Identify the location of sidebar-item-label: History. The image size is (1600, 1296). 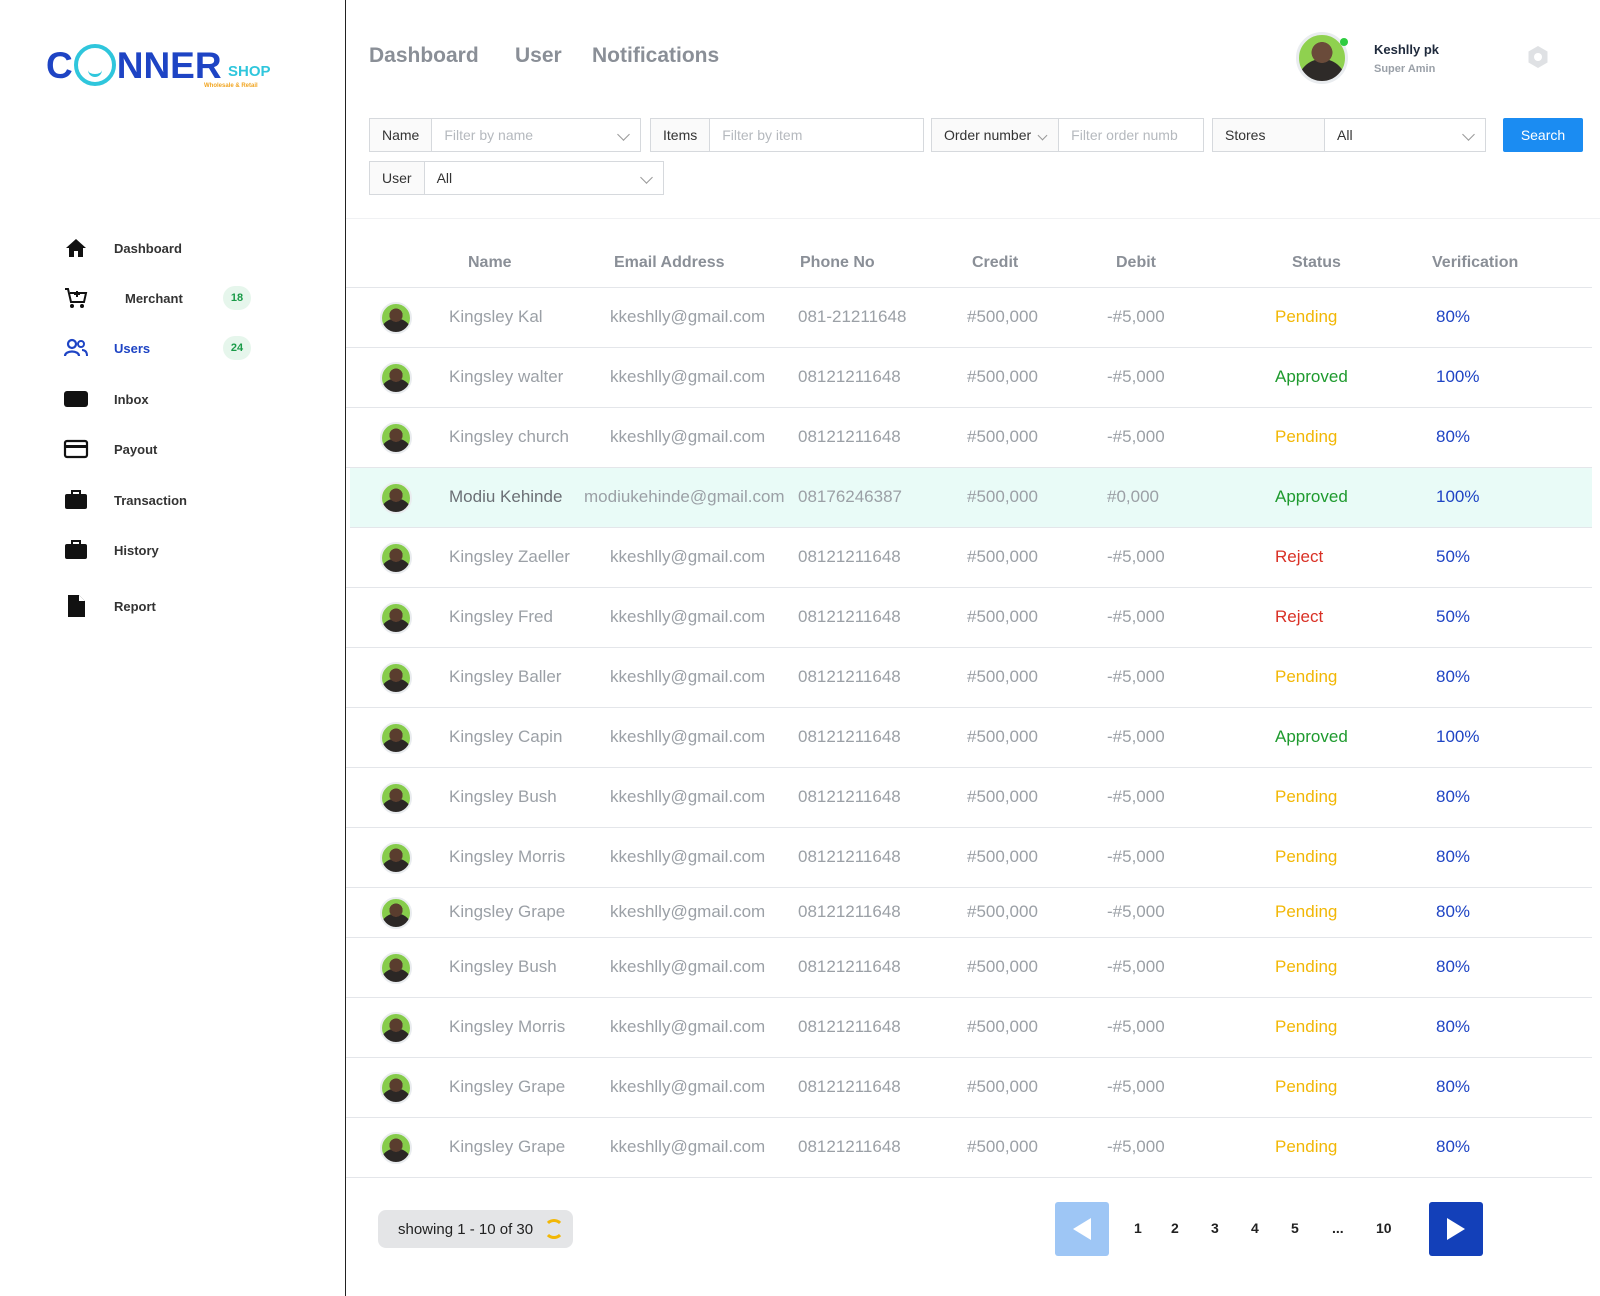
(136, 550).